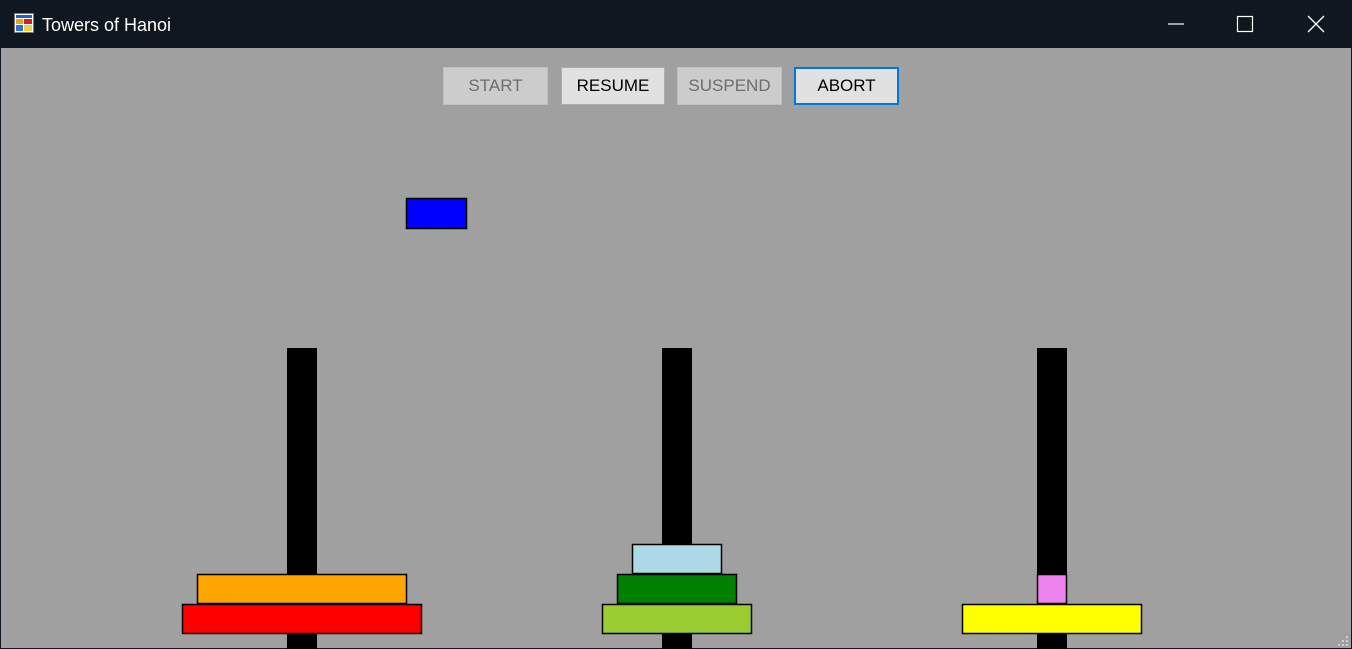  Describe the element at coordinates (495, 86) in the screenshot. I see `start-button: START` at that location.